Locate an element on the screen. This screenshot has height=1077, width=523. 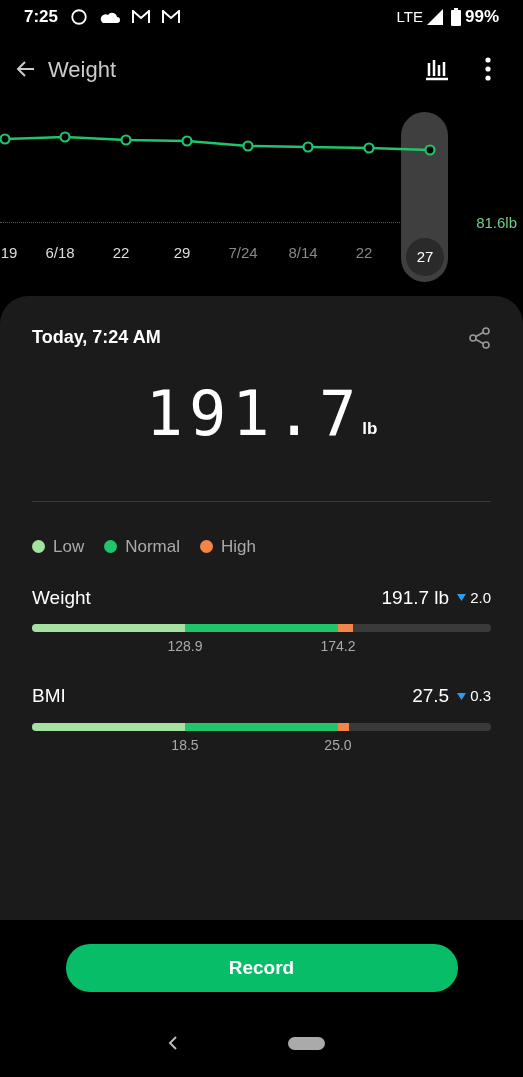
range-tick: 18.5 is located at coordinates (185, 745).